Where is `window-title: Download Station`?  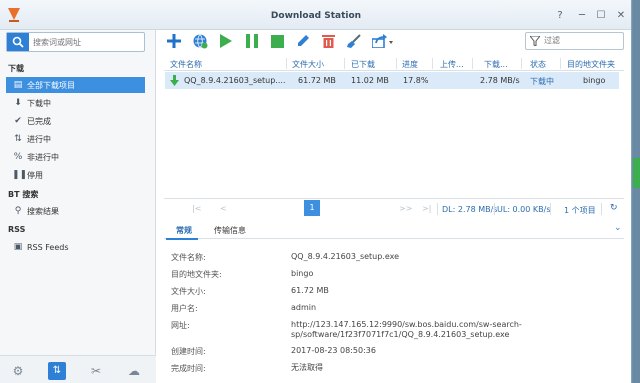
window-title: Download Station is located at coordinates (316, 16).